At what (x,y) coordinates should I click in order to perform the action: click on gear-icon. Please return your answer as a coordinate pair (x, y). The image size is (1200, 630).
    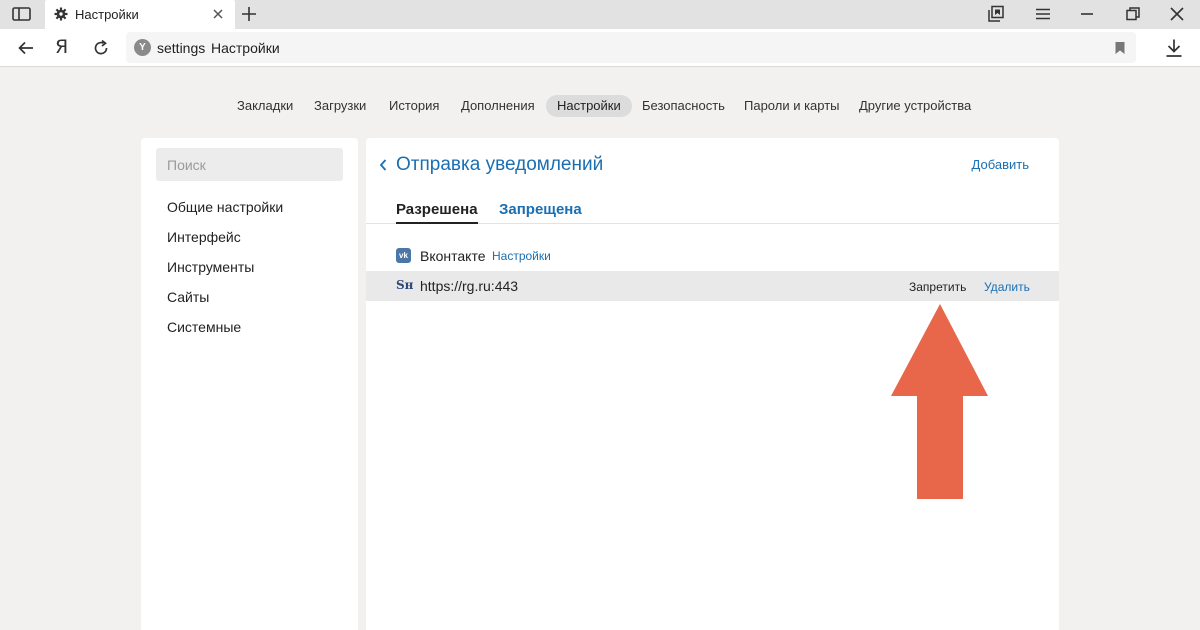
    Looking at the image, I should click on (61, 14).